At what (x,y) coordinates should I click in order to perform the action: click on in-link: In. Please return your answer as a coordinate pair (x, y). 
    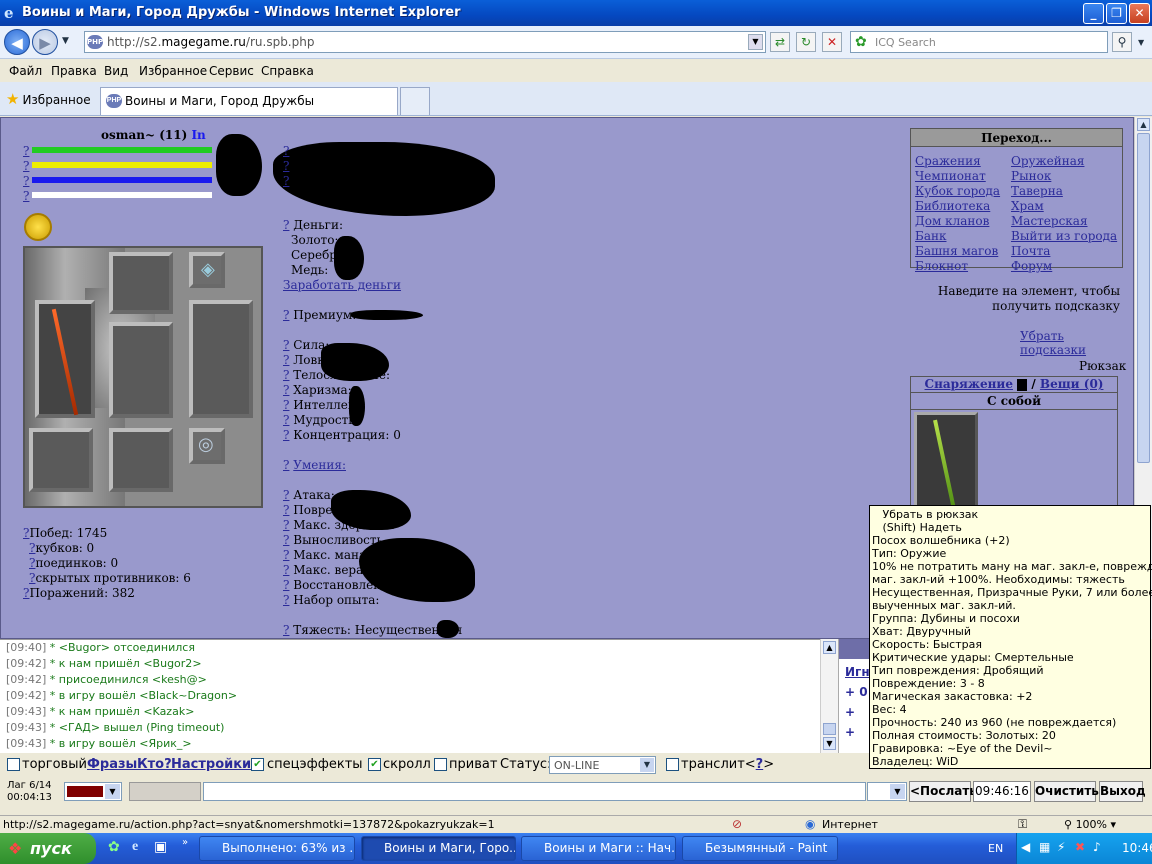
    Looking at the image, I should click on (198, 135).